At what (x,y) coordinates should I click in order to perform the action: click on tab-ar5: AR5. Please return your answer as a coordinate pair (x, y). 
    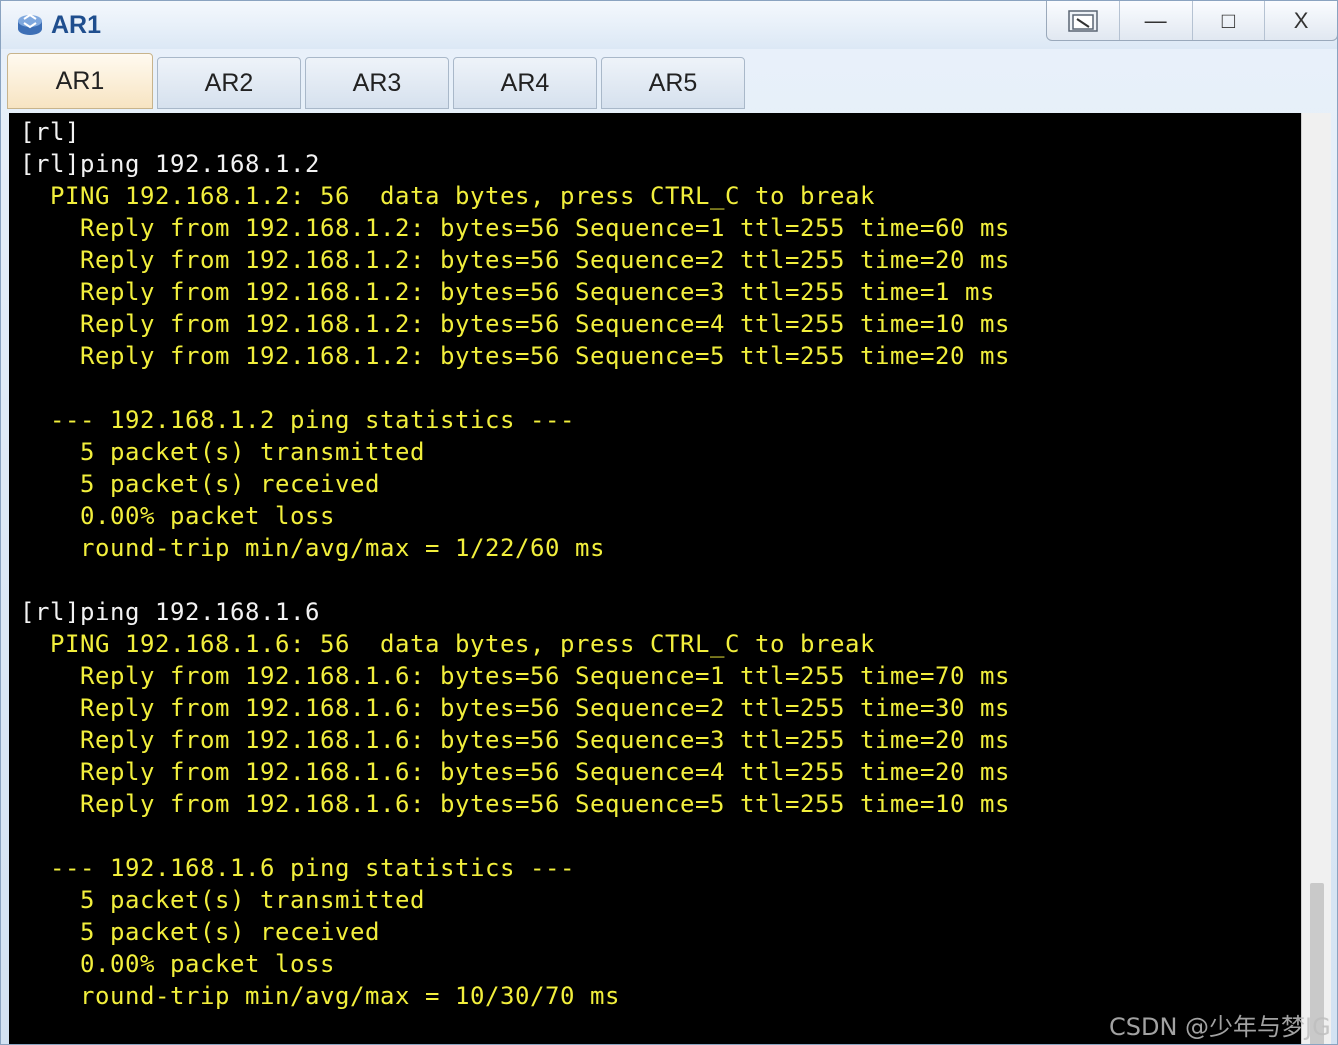
    Looking at the image, I should click on (673, 83).